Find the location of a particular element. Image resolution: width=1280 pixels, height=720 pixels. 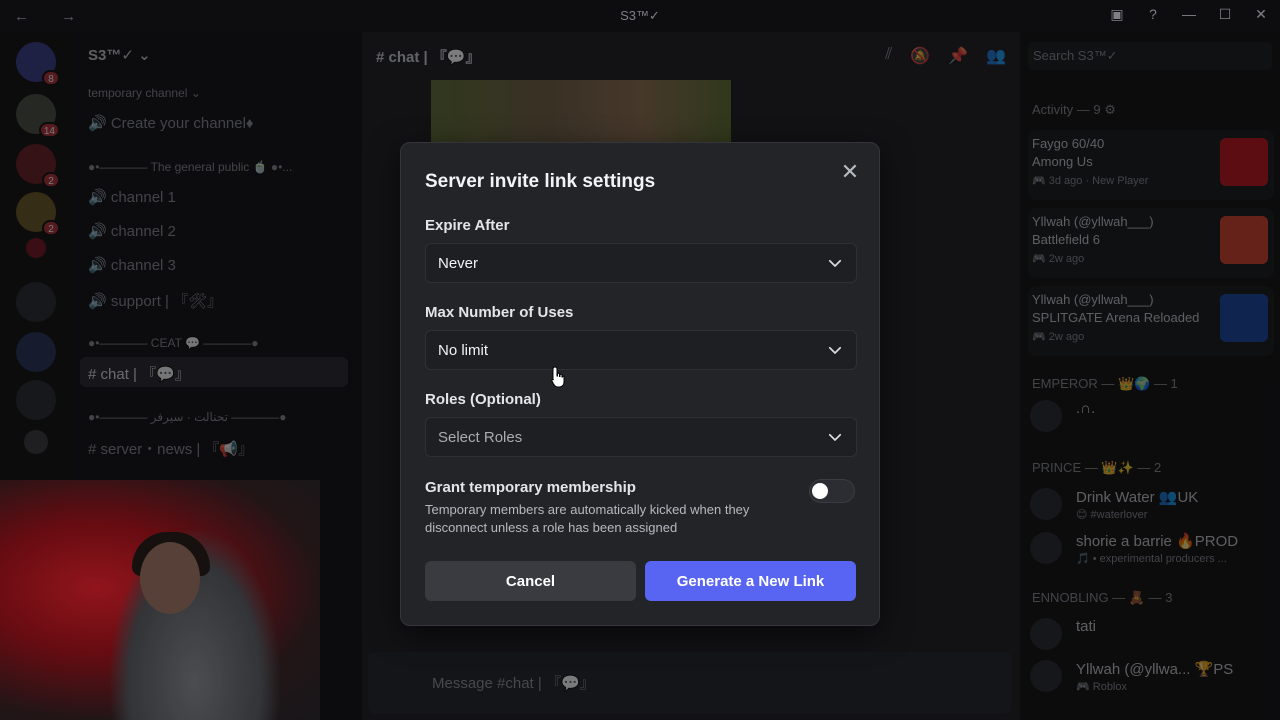

grant-membership-label: Grant temporary membership is located at coordinates (530, 487).